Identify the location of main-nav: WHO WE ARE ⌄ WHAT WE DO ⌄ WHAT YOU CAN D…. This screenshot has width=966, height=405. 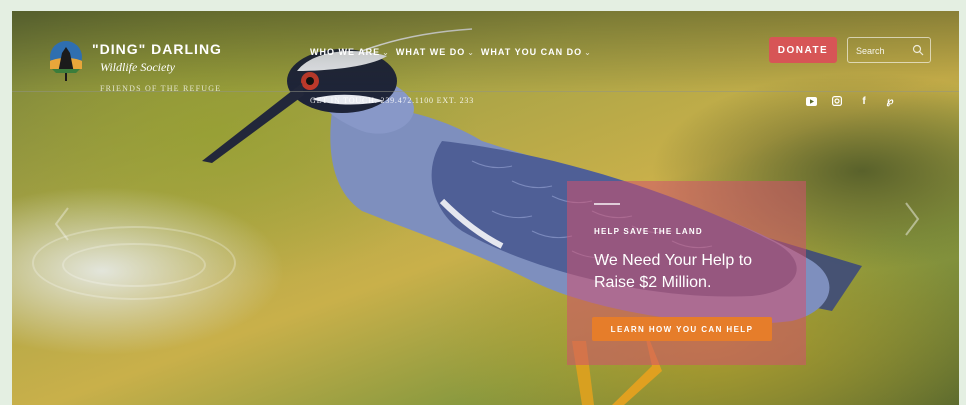
(451, 52).